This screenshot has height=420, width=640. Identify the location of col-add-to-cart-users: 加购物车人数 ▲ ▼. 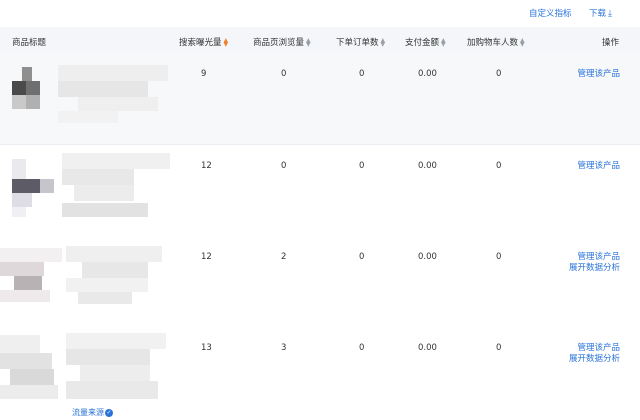
(496, 42).